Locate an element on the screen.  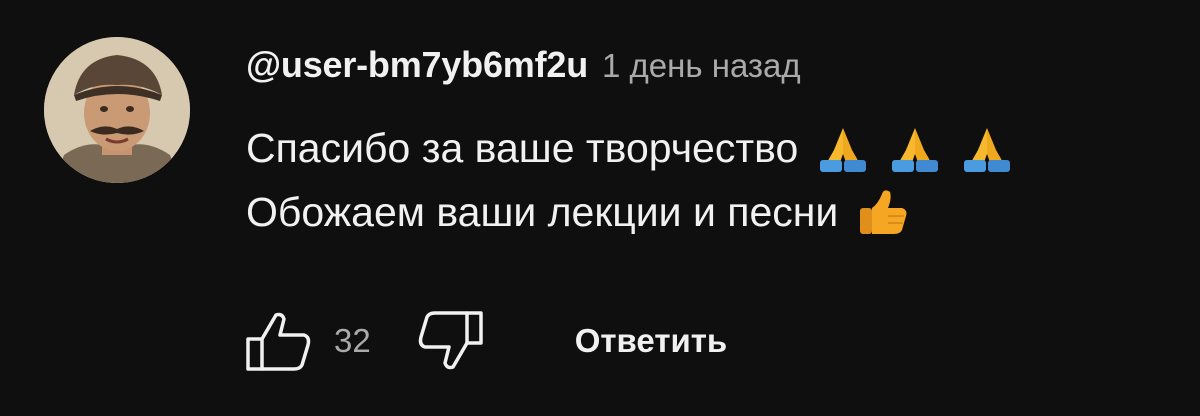
comment-line-text: Обожаем ваши лекции и песни is located at coordinates (542, 212).